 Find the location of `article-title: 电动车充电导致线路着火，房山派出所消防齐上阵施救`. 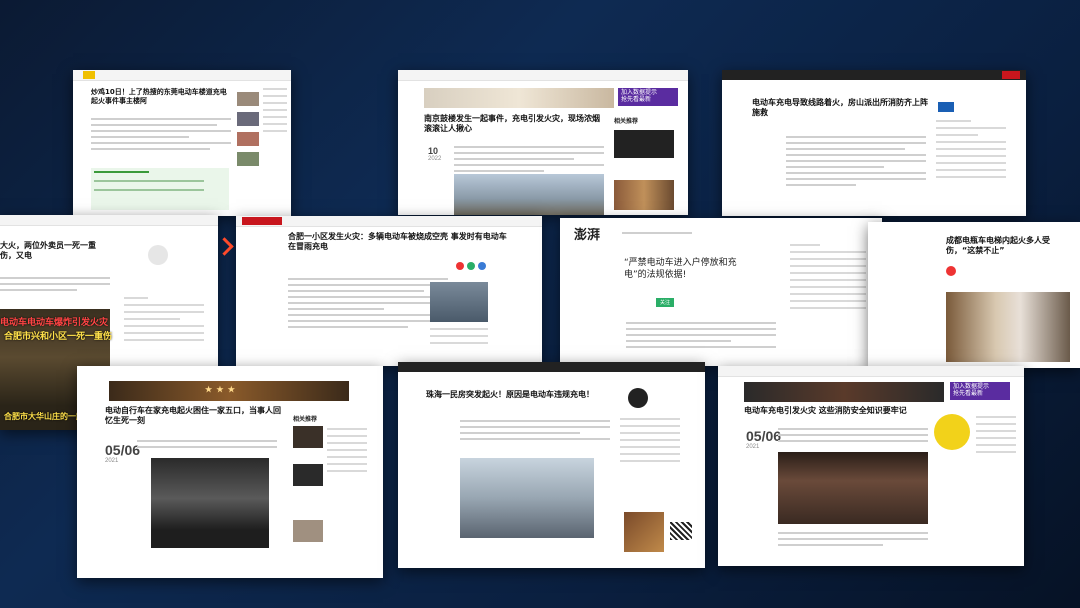

article-title: 电动车充电导致线路着火，房山派出所消防齐上阵施救 is located at coordinates (840, 108).